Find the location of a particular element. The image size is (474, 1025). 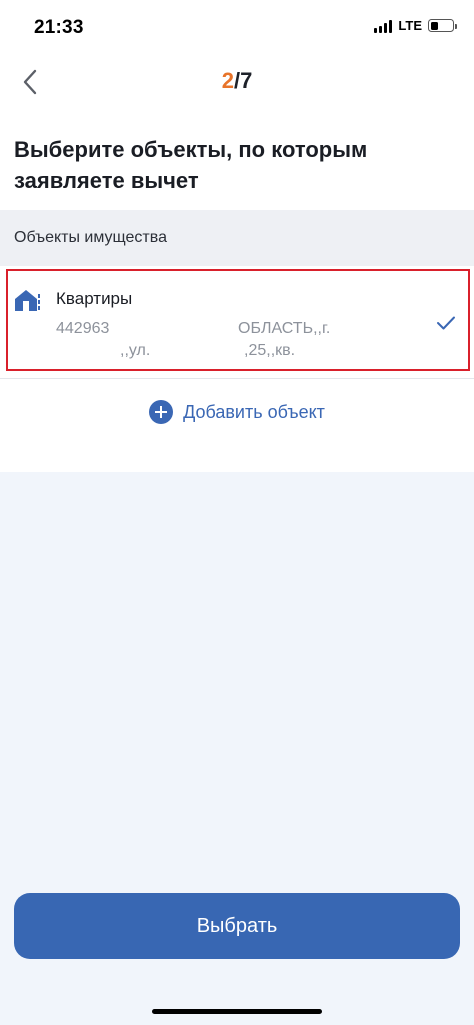

add-object-button: Добавить объект is located at coordinates (237, 412).